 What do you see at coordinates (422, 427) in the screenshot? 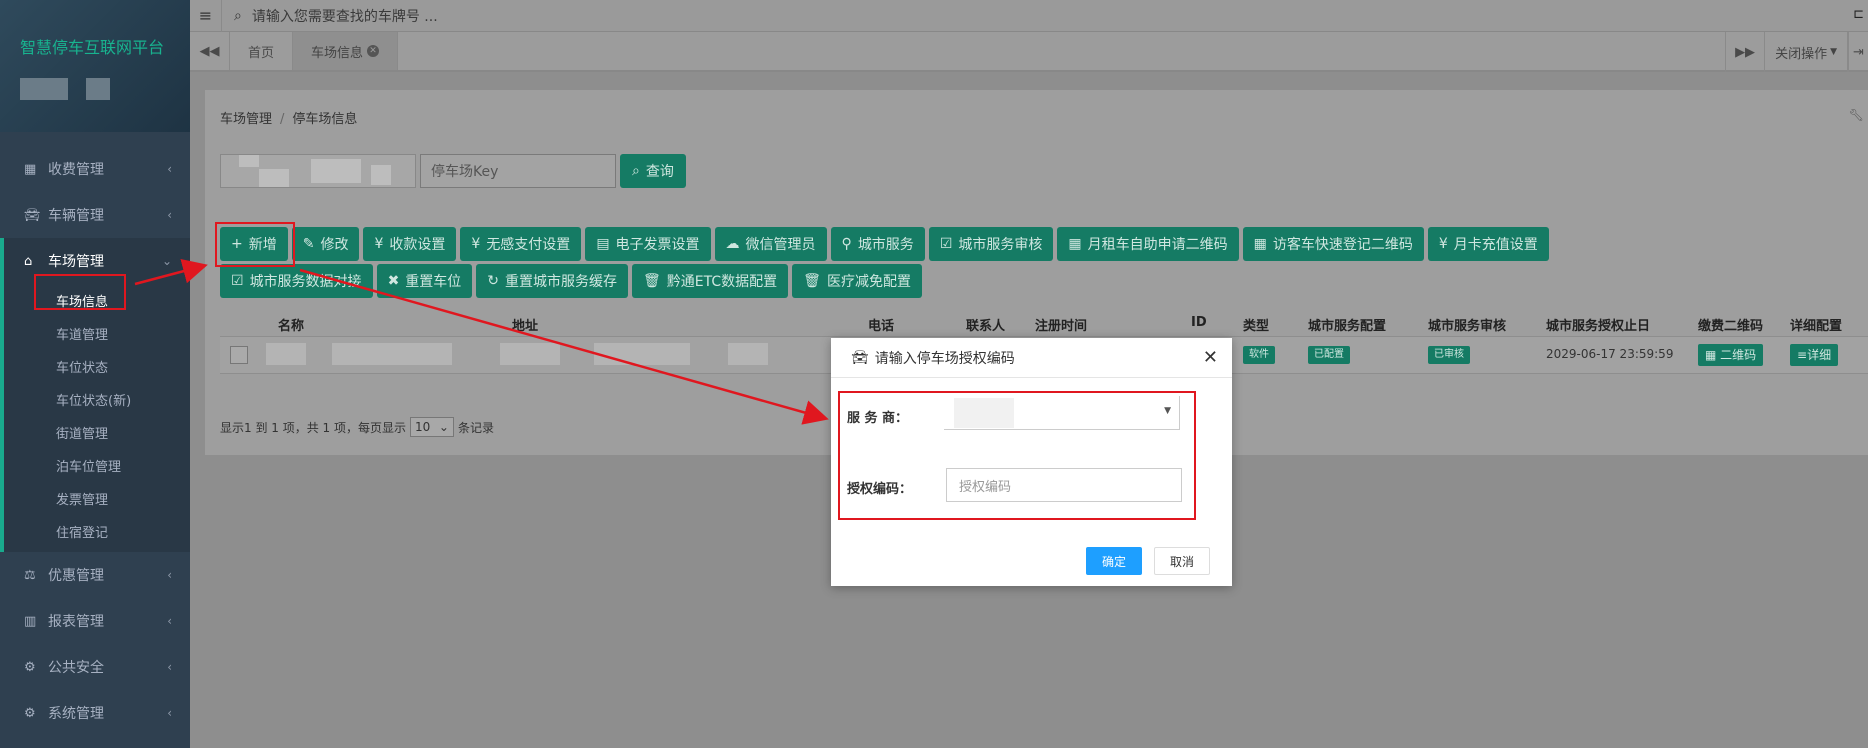
I see `page-size-value: 10` at bounding box center [422, 427].